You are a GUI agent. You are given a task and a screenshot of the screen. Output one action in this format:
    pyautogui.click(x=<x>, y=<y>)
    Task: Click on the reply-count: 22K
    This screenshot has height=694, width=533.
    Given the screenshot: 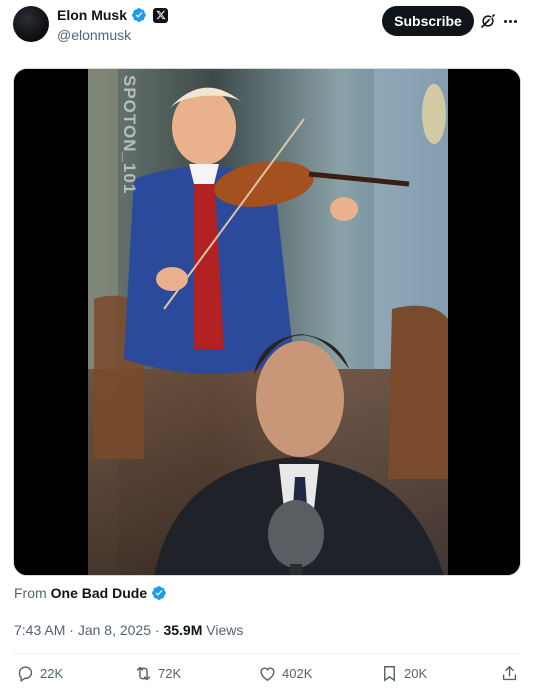 What is the action you would take?
    pyautogui.click(x=52, y=673)
    